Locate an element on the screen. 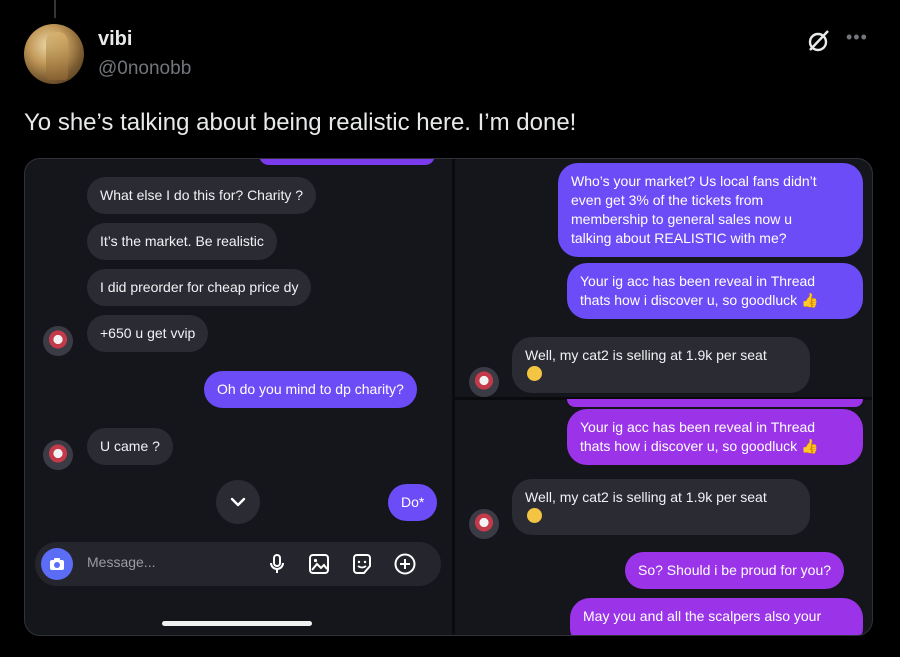 The height and width of the screenshot is (657, 900). message-line: Who’s your market? Us local fans didn’t is located at coordinates (694, 181).